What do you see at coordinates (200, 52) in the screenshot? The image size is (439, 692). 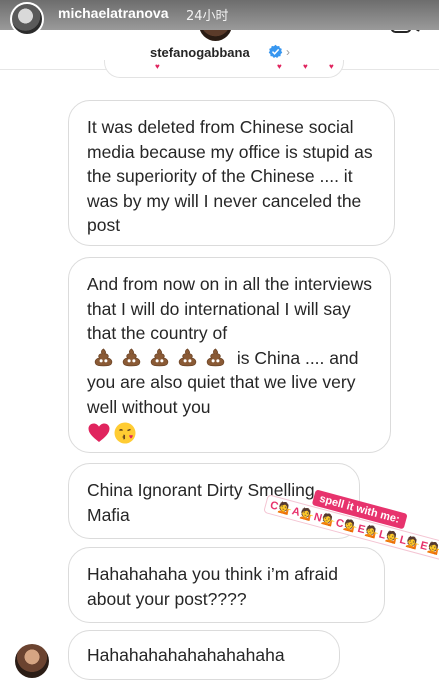 I see `contact-name: stefanogabbana` at bounding box center [200, 52].